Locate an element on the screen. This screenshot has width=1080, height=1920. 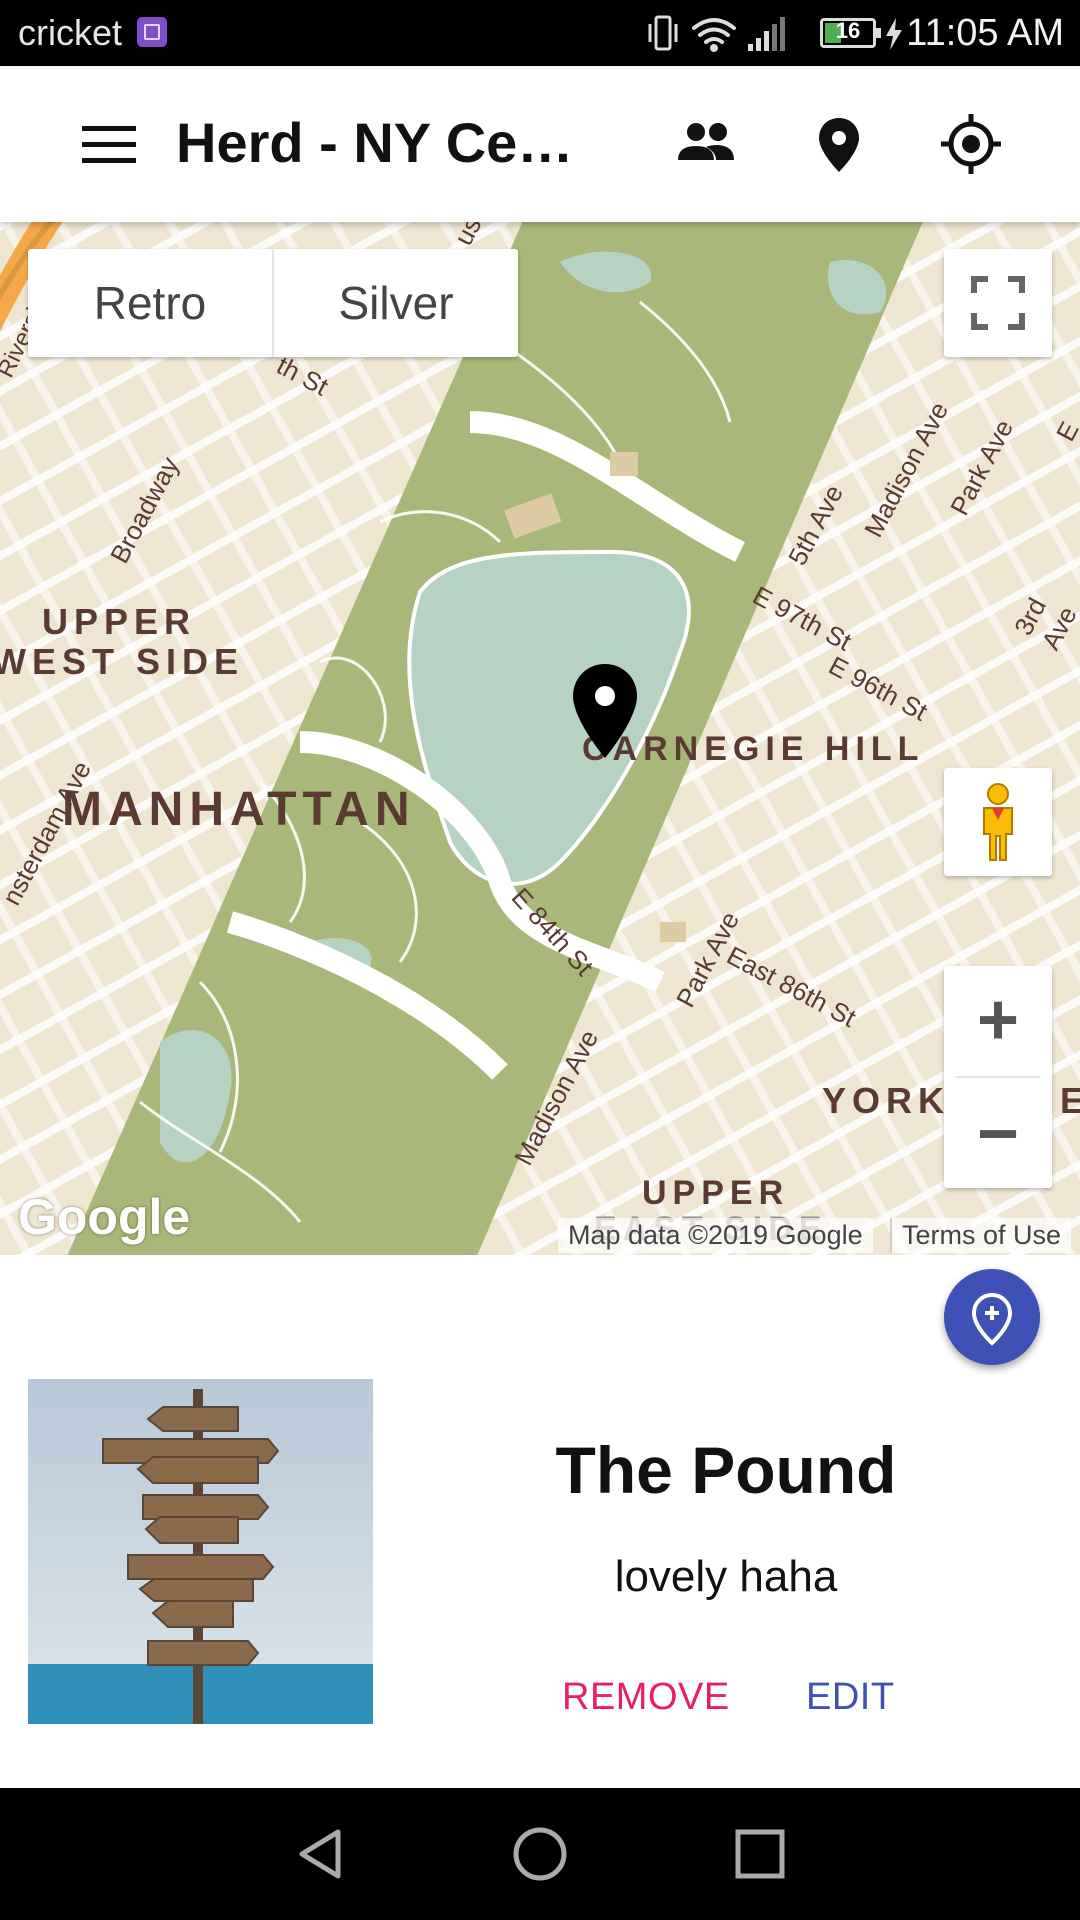
wifi-icon is located at coordinates (714, 35).